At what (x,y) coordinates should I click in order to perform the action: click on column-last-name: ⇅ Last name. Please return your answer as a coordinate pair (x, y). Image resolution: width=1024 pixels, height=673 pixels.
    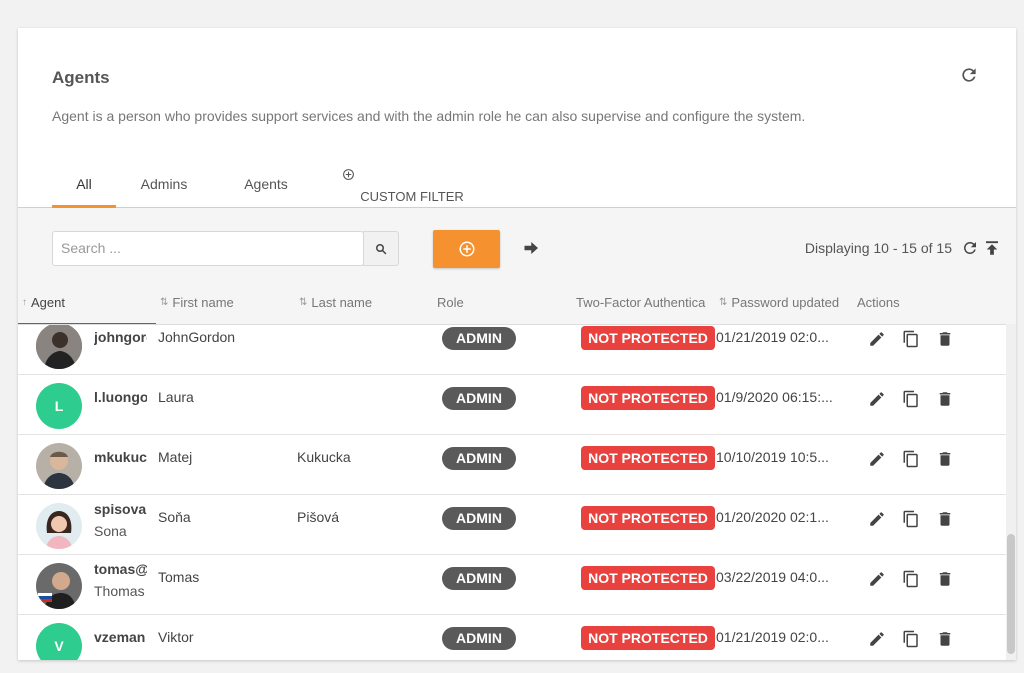
    Looking at the image, I should click on (335, 308).